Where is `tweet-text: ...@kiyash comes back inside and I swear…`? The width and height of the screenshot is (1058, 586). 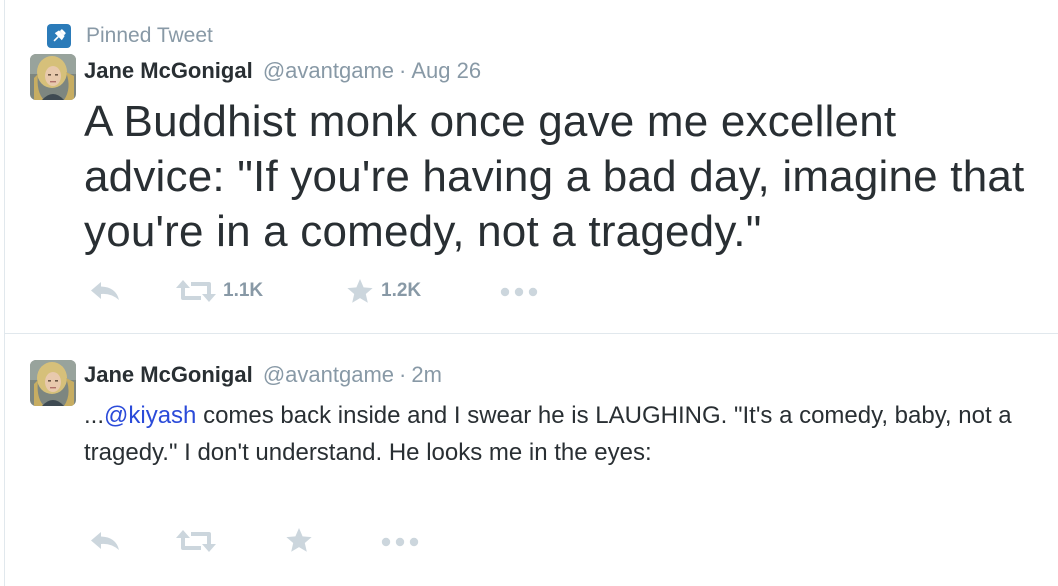
tweet-text: ...@kiyash comes back inside and I swear… is located at coordinates (564, 434).